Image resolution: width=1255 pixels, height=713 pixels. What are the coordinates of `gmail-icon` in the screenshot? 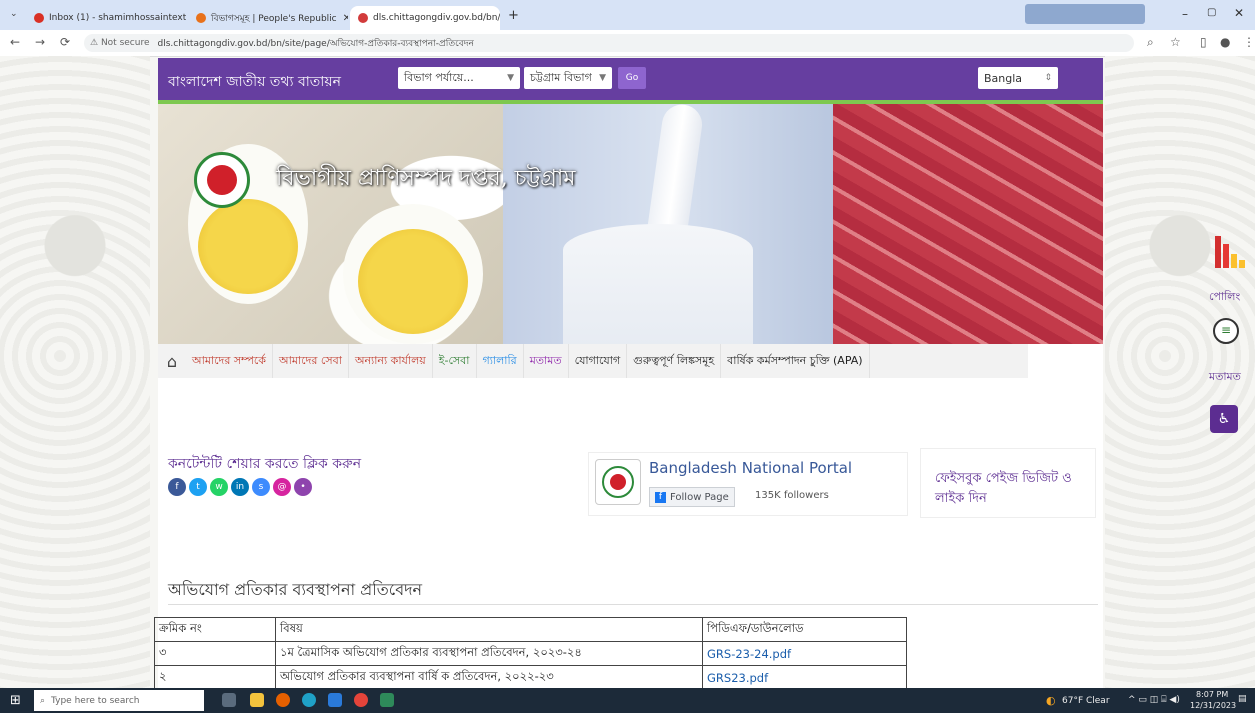 It's located at (39, 18).